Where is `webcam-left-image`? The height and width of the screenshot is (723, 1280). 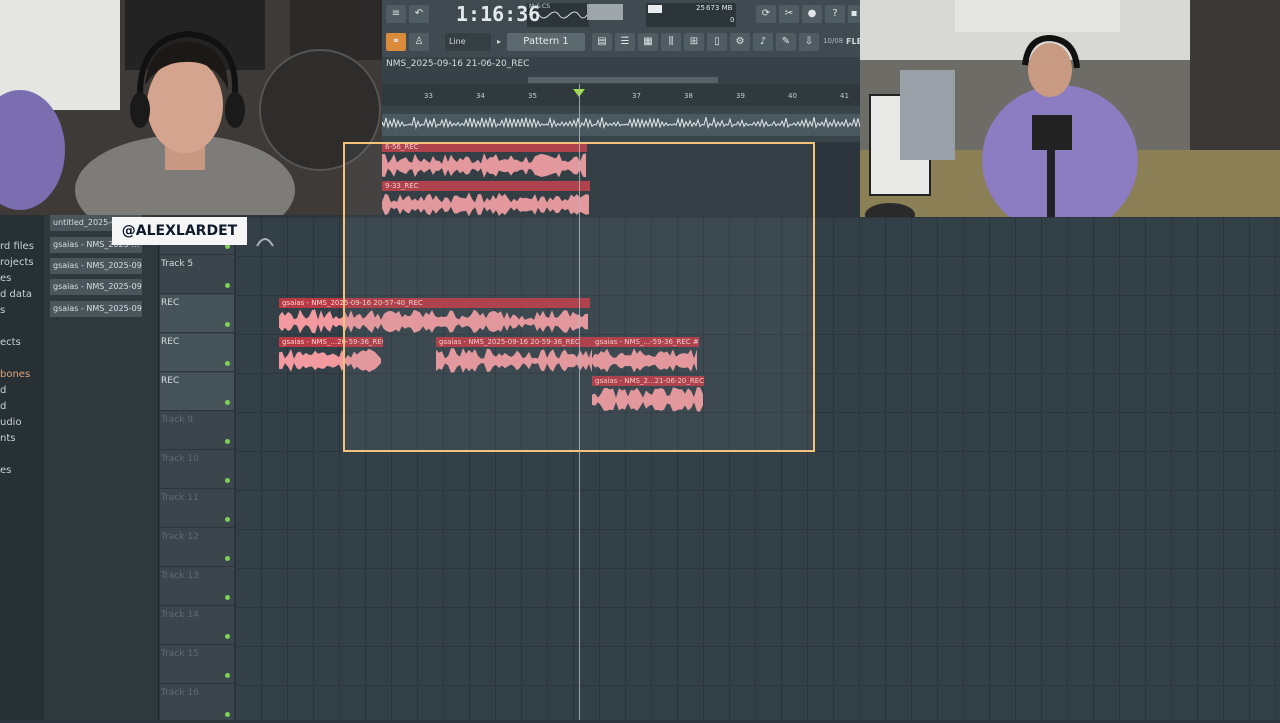
webcam-left-image is located at coordinates (191, 107).